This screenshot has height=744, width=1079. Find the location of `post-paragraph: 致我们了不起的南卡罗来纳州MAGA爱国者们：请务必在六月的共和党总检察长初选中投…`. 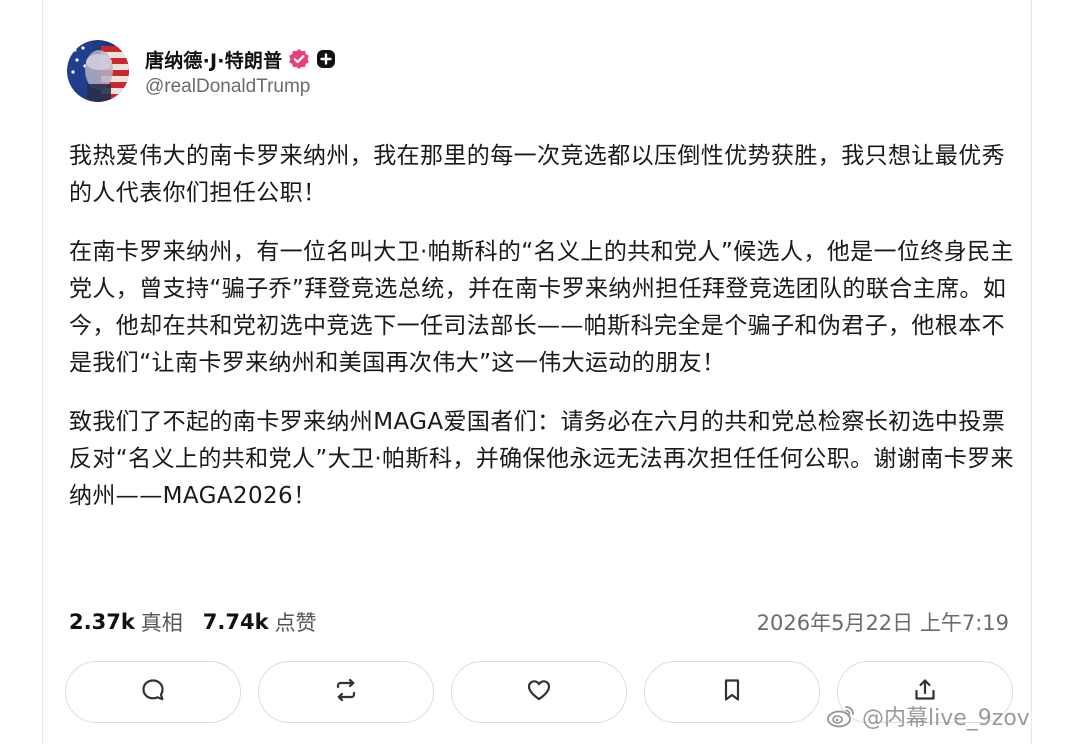

post-paragraph: 致我们了不起的南卡罗来纳州MAGA爱国者们：请务必在六月的共和党总检察长初选中投… is located at coordinates (541, 459).